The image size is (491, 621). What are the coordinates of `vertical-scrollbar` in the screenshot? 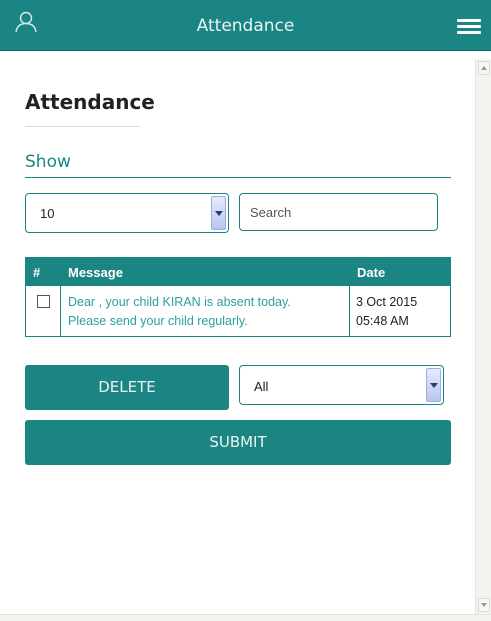 It's located at (483, 336).